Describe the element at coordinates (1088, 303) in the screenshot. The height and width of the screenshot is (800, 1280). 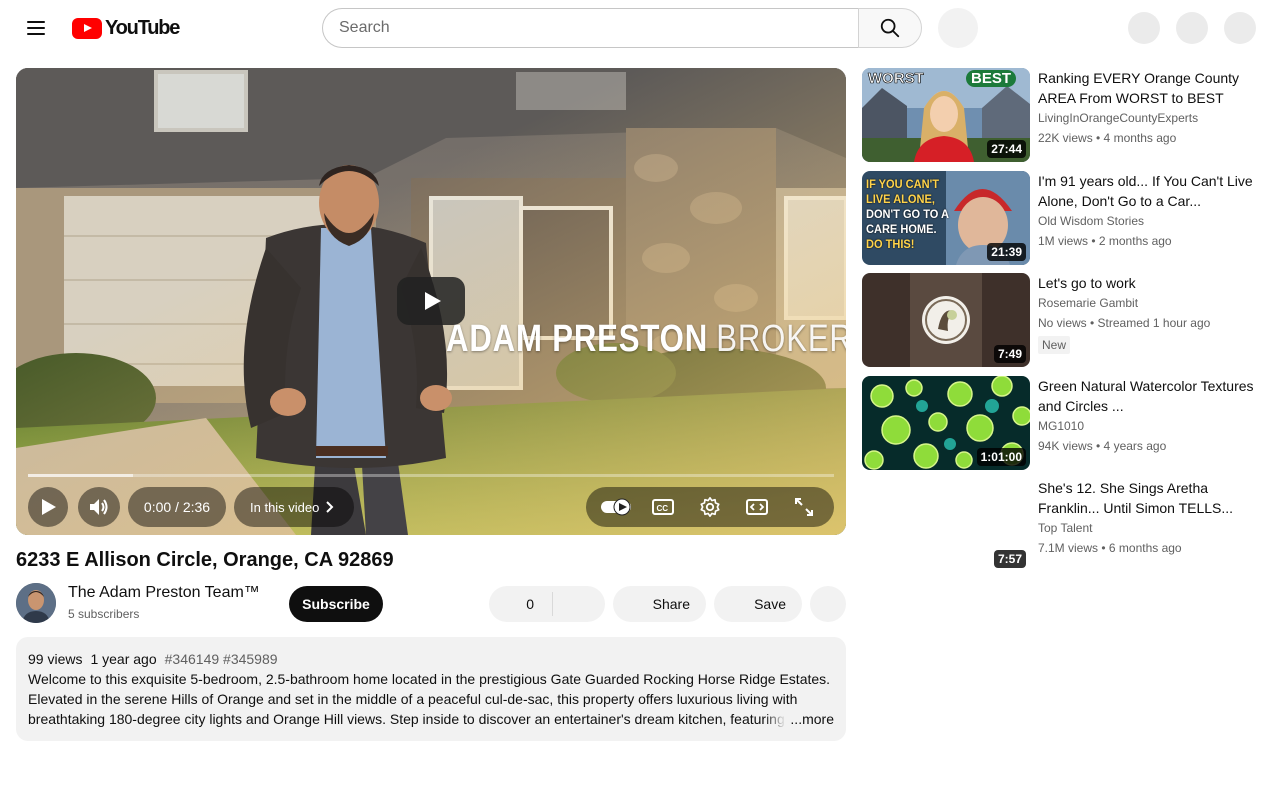
I see `channel-name: Rosemarie Gambit` at that location.